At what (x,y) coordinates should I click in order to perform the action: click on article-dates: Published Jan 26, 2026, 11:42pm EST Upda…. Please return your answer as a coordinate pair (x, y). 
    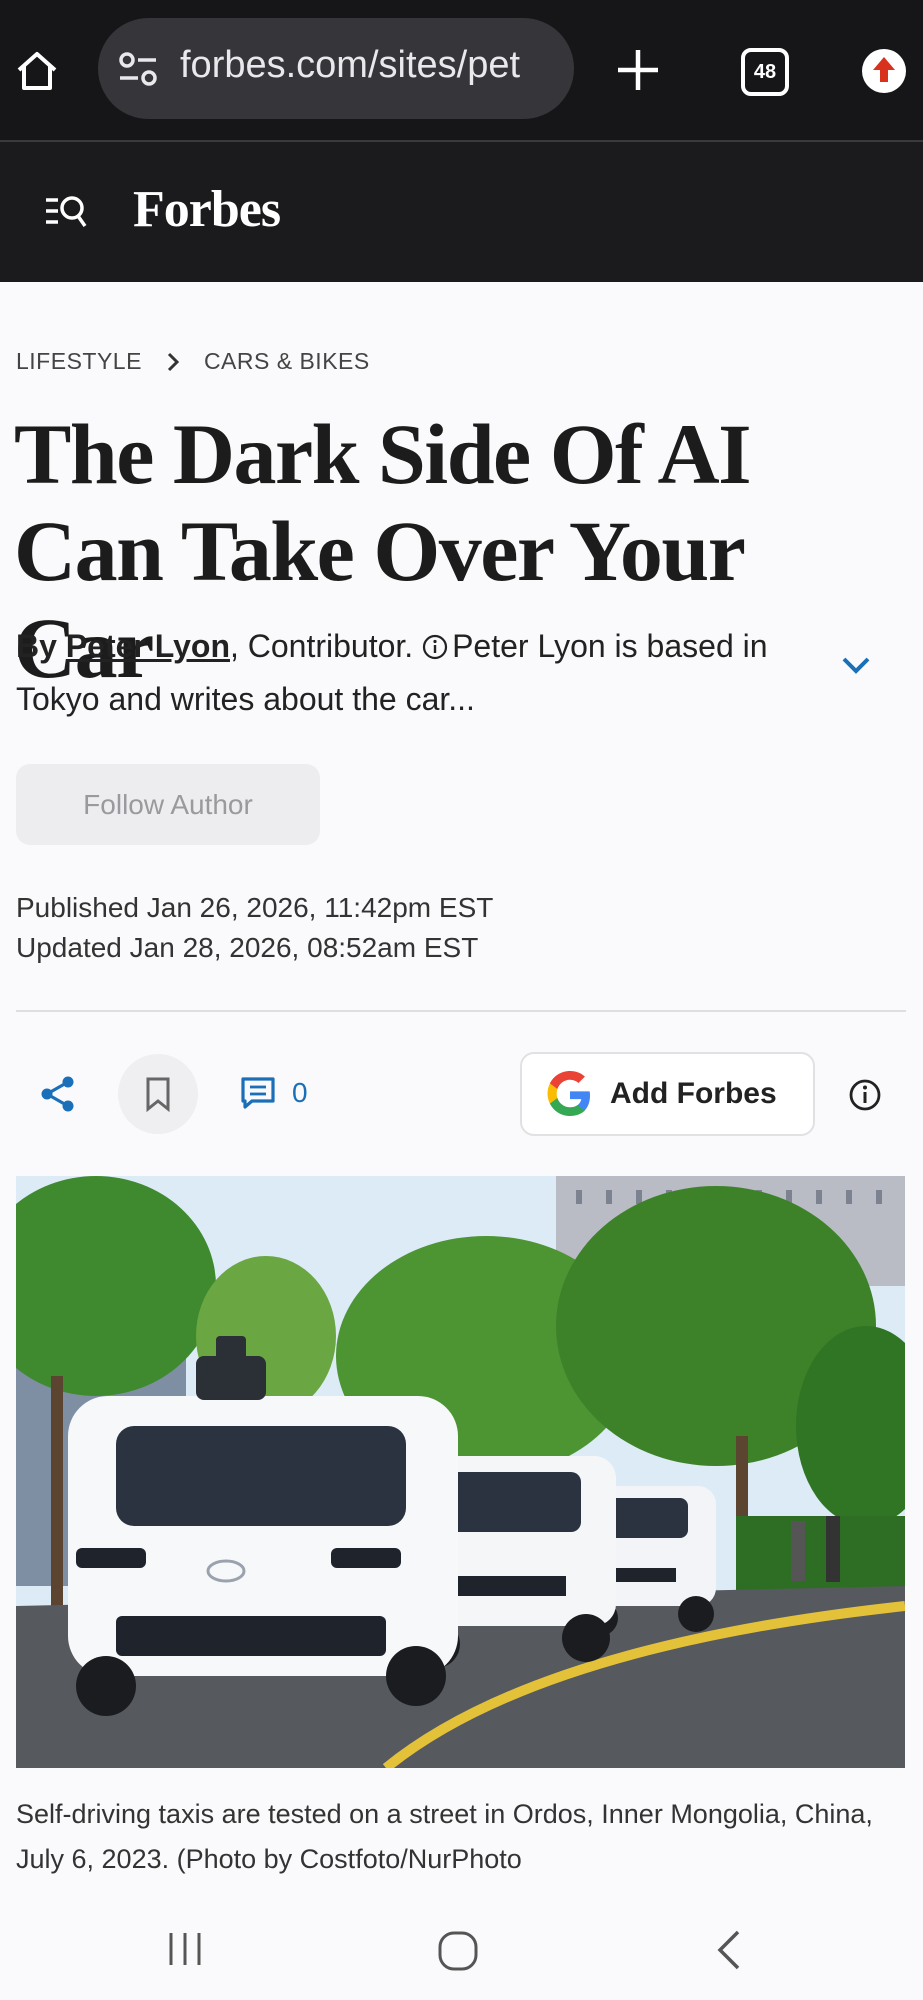
    Looking at the image, I should click on (254, 928).